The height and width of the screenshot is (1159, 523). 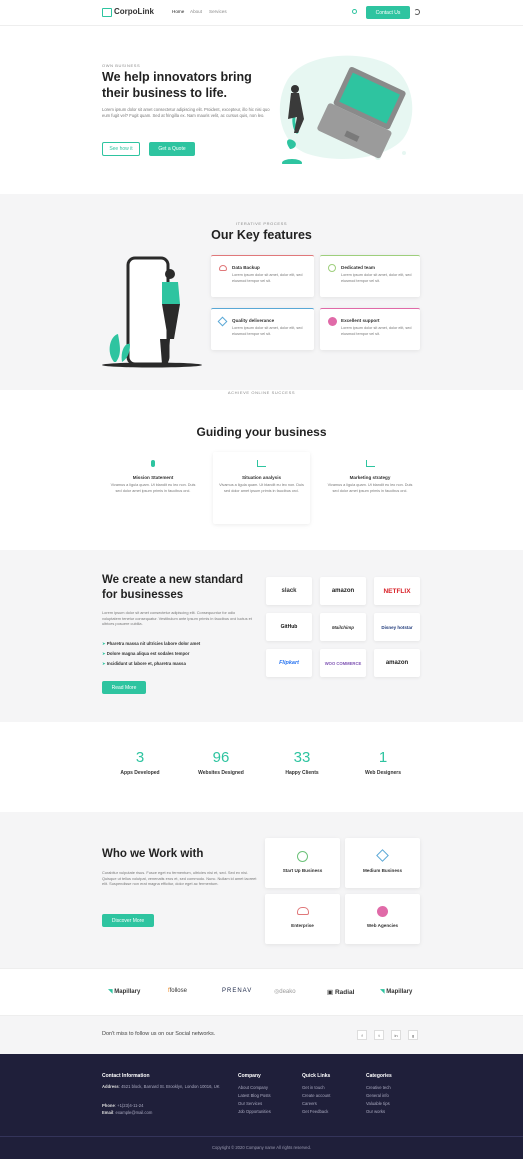 I want to click on footer-email-value: : example@mail.com, so click(x=132, y=1112).